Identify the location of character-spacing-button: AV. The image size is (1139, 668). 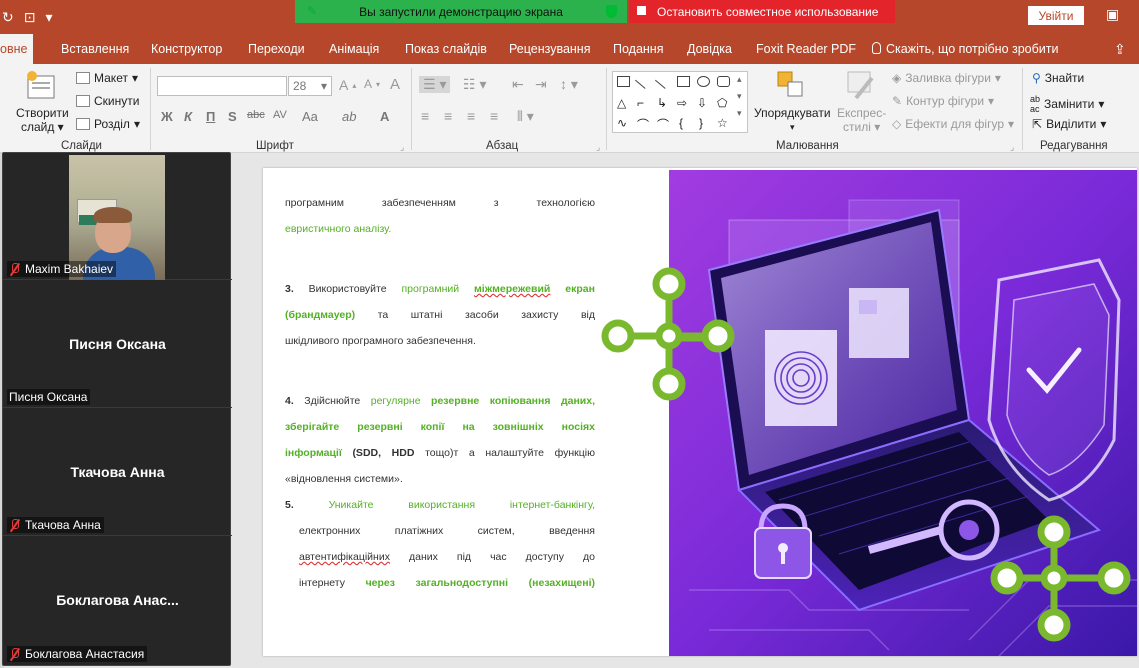
(280, 115).